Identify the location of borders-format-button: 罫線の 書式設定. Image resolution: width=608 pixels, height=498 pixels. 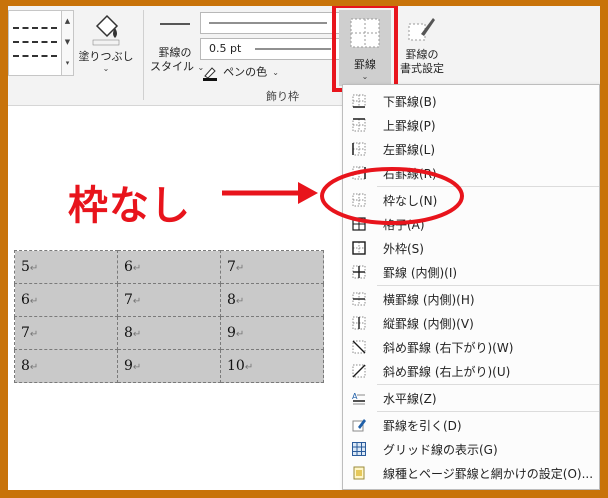
(422, 52).